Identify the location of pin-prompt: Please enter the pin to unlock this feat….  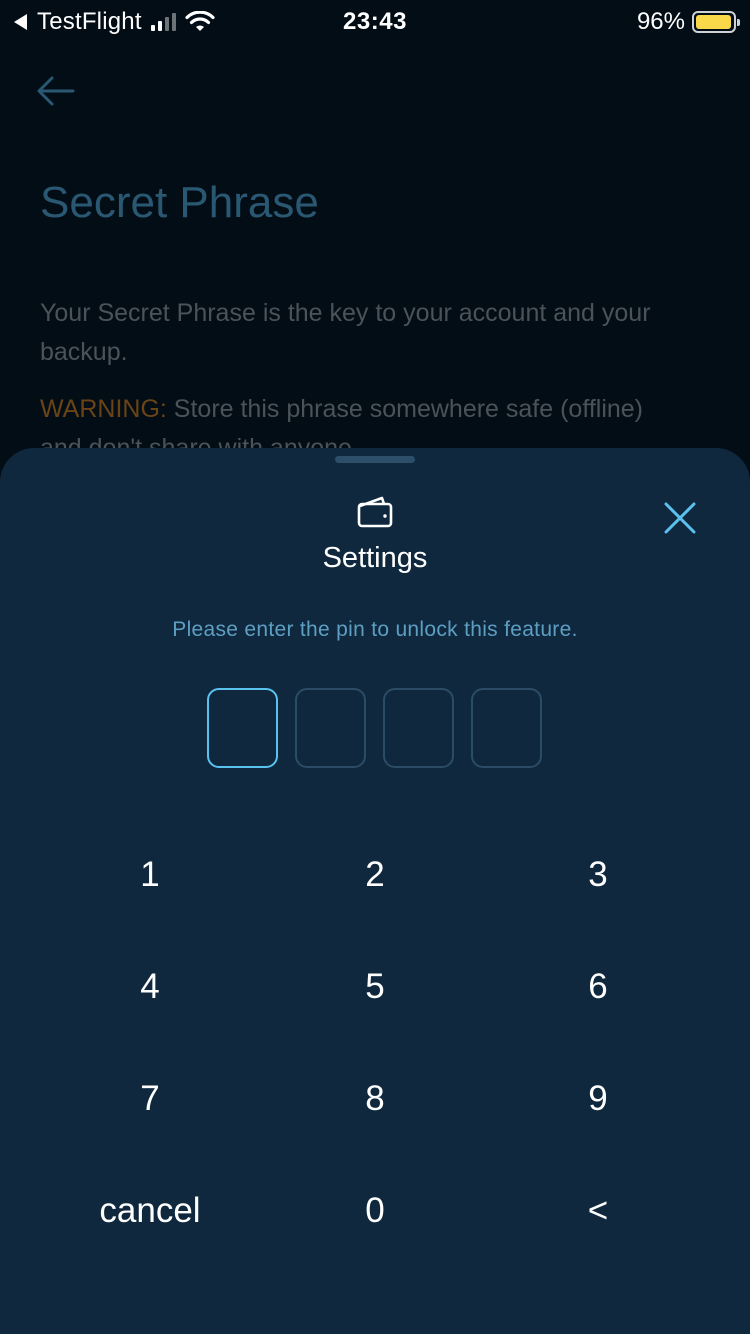
(375, 629).